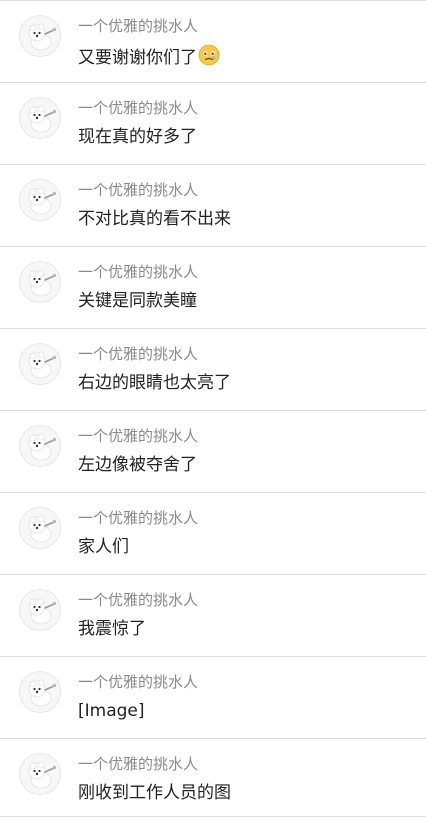 The image size is (426, 822). What do you see at coordinates (154, 793) in the screenshot?
I see `message-text: 刚收到工作人员的图` at bounding box center [154, 793].